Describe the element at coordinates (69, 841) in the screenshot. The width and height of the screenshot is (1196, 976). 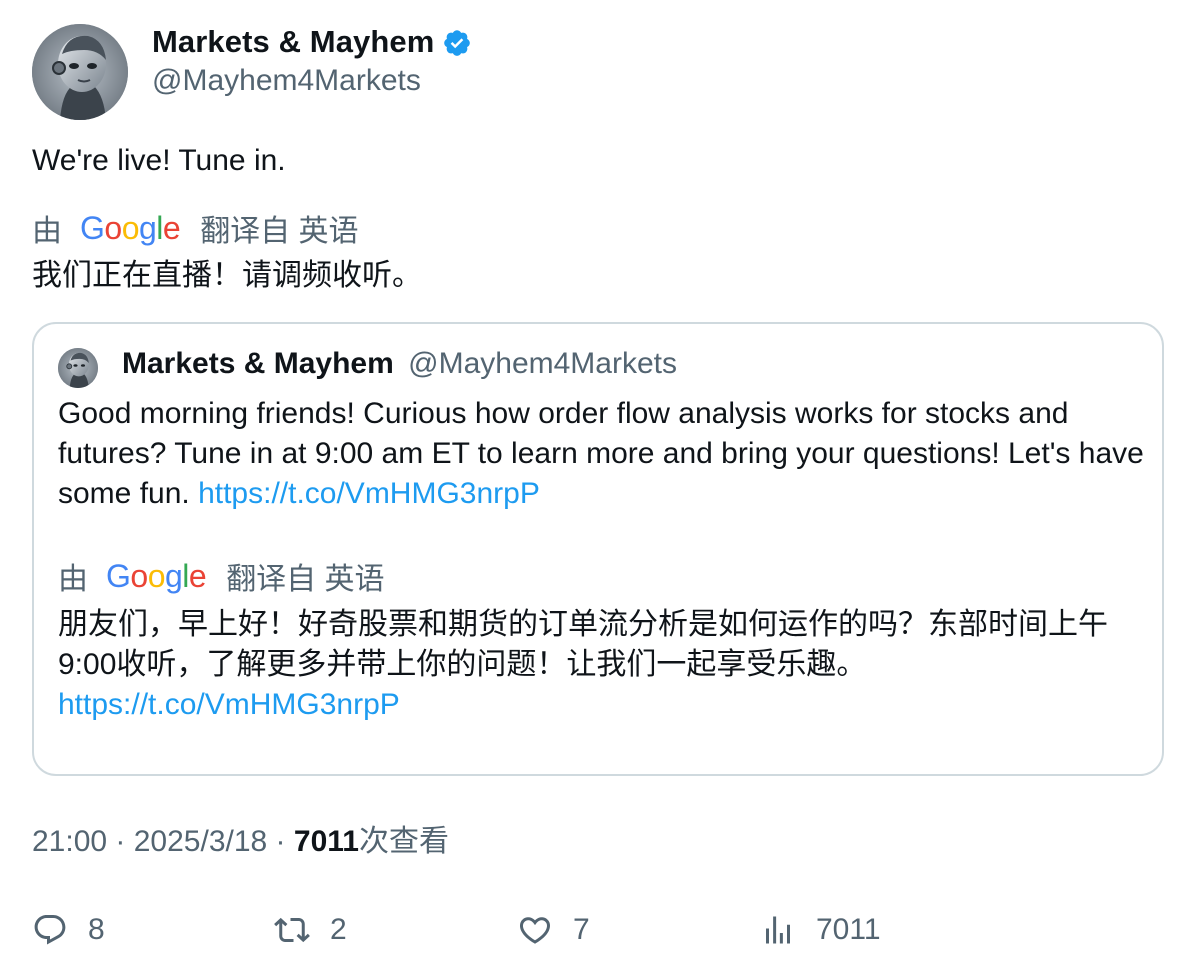
I see `tweet-time: 21:00` at that location.